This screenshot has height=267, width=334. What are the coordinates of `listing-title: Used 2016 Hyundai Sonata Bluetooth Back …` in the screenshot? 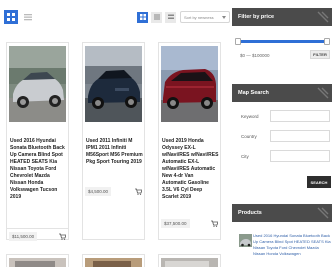 It's located at (38, 169).